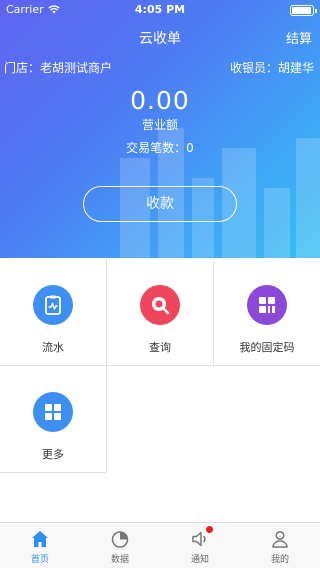 This screenshot has height=568, width=320. What do you see at coordinates (159, 125) in the screenshot?
I see `revenue-label: 营业额` at bounding box center [159, 125].